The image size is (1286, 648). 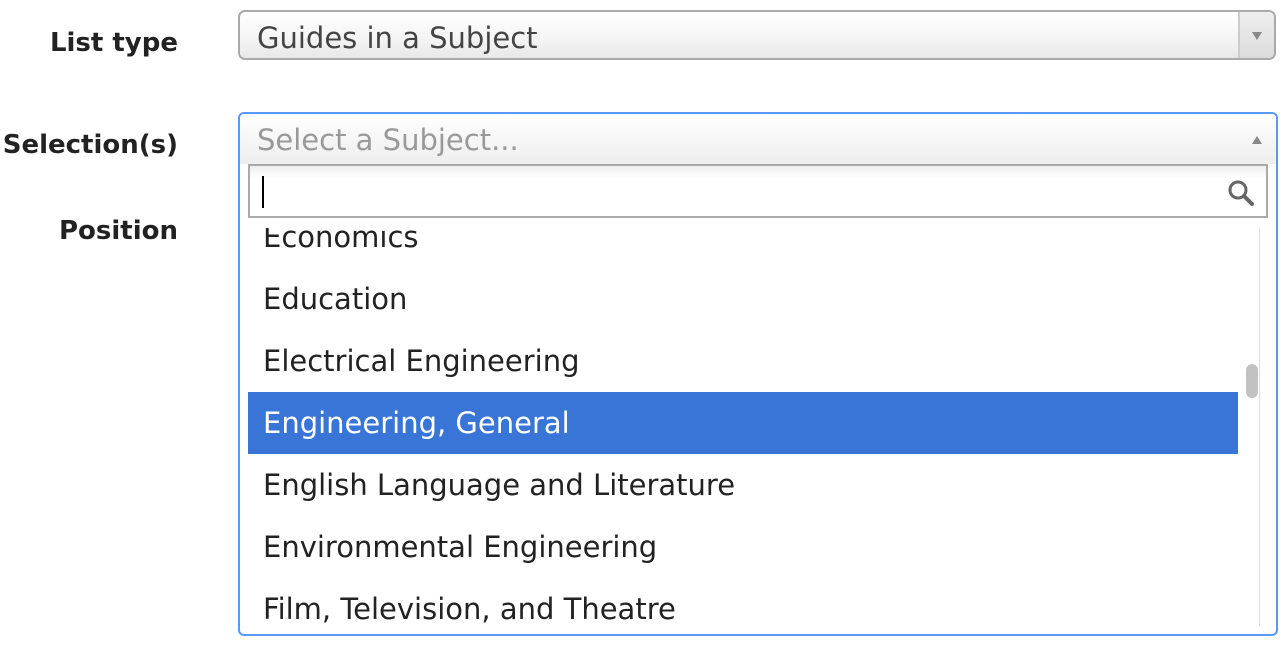 What do you see at coordinates (113, 43) in the screenshot?
I see `list-type-label: List type` at bounding box center [113, 43].